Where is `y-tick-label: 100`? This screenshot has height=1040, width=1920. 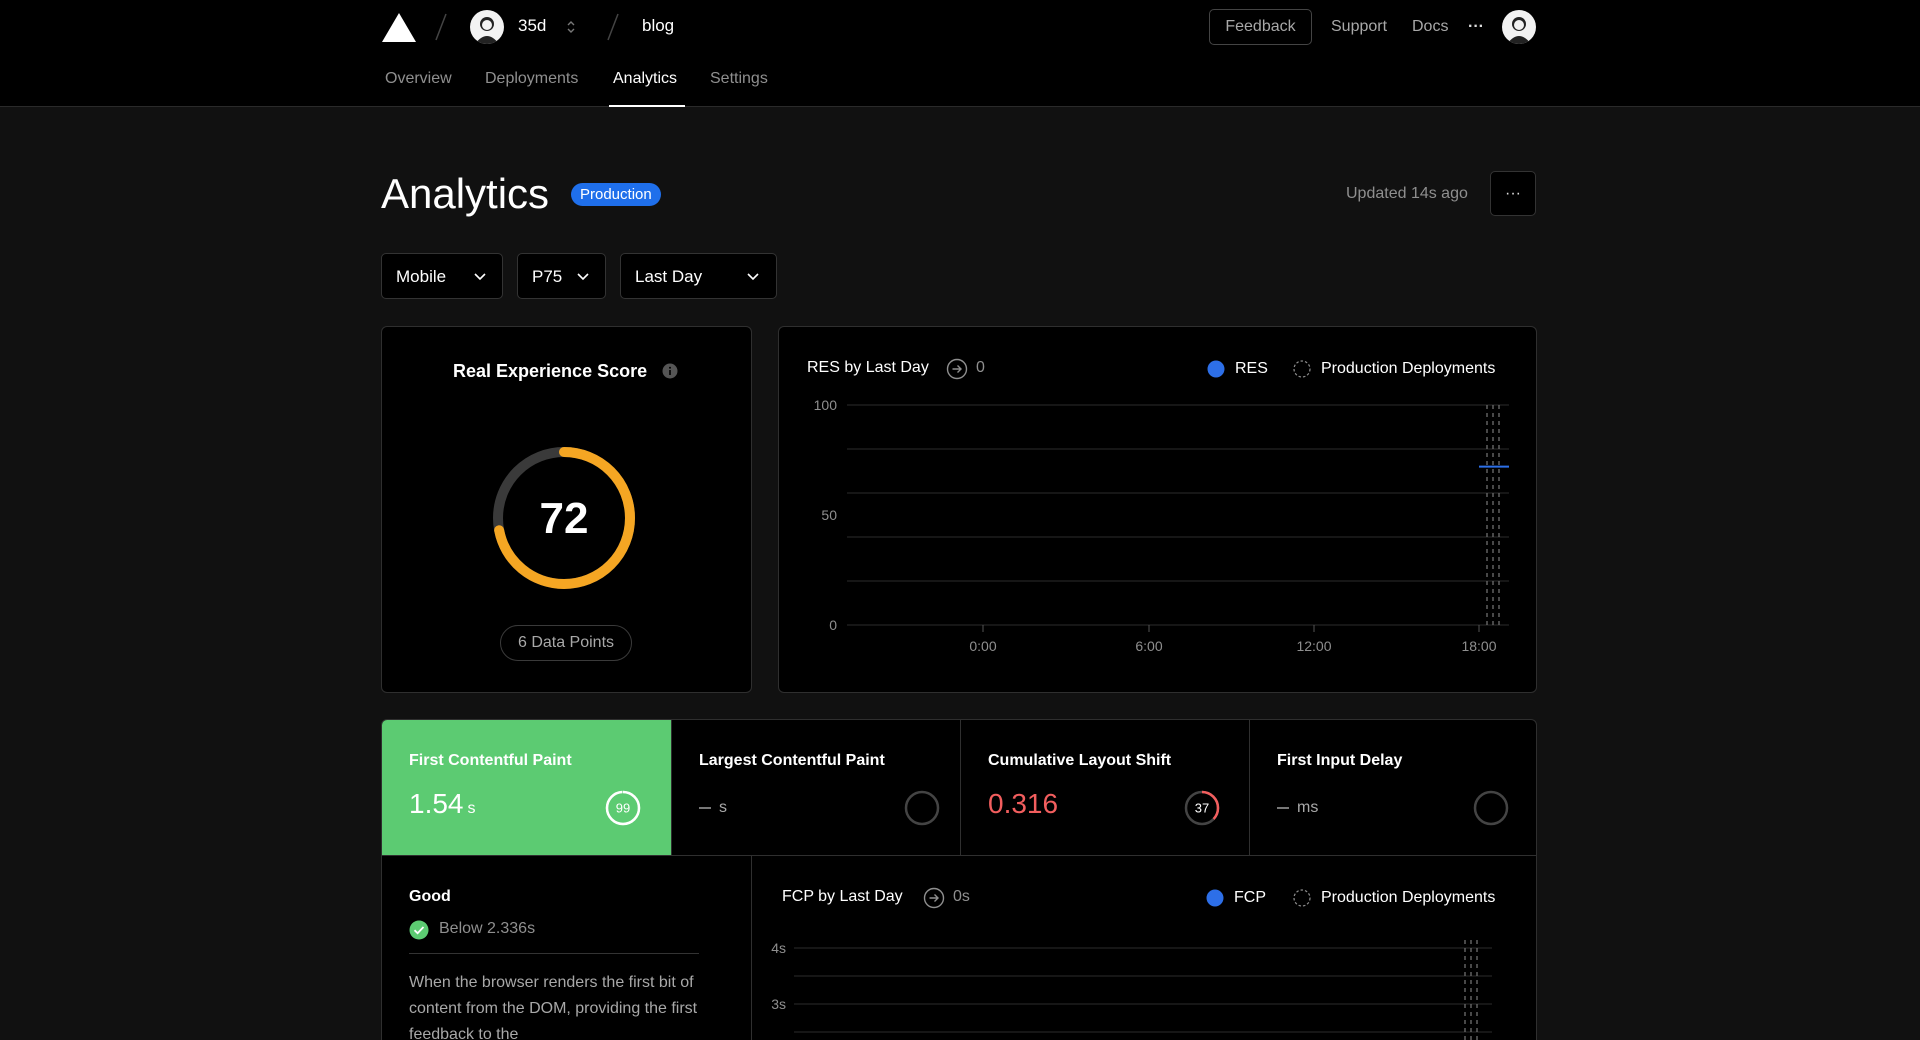
y-tick-label: 100 is located at coordinates (826, 405).